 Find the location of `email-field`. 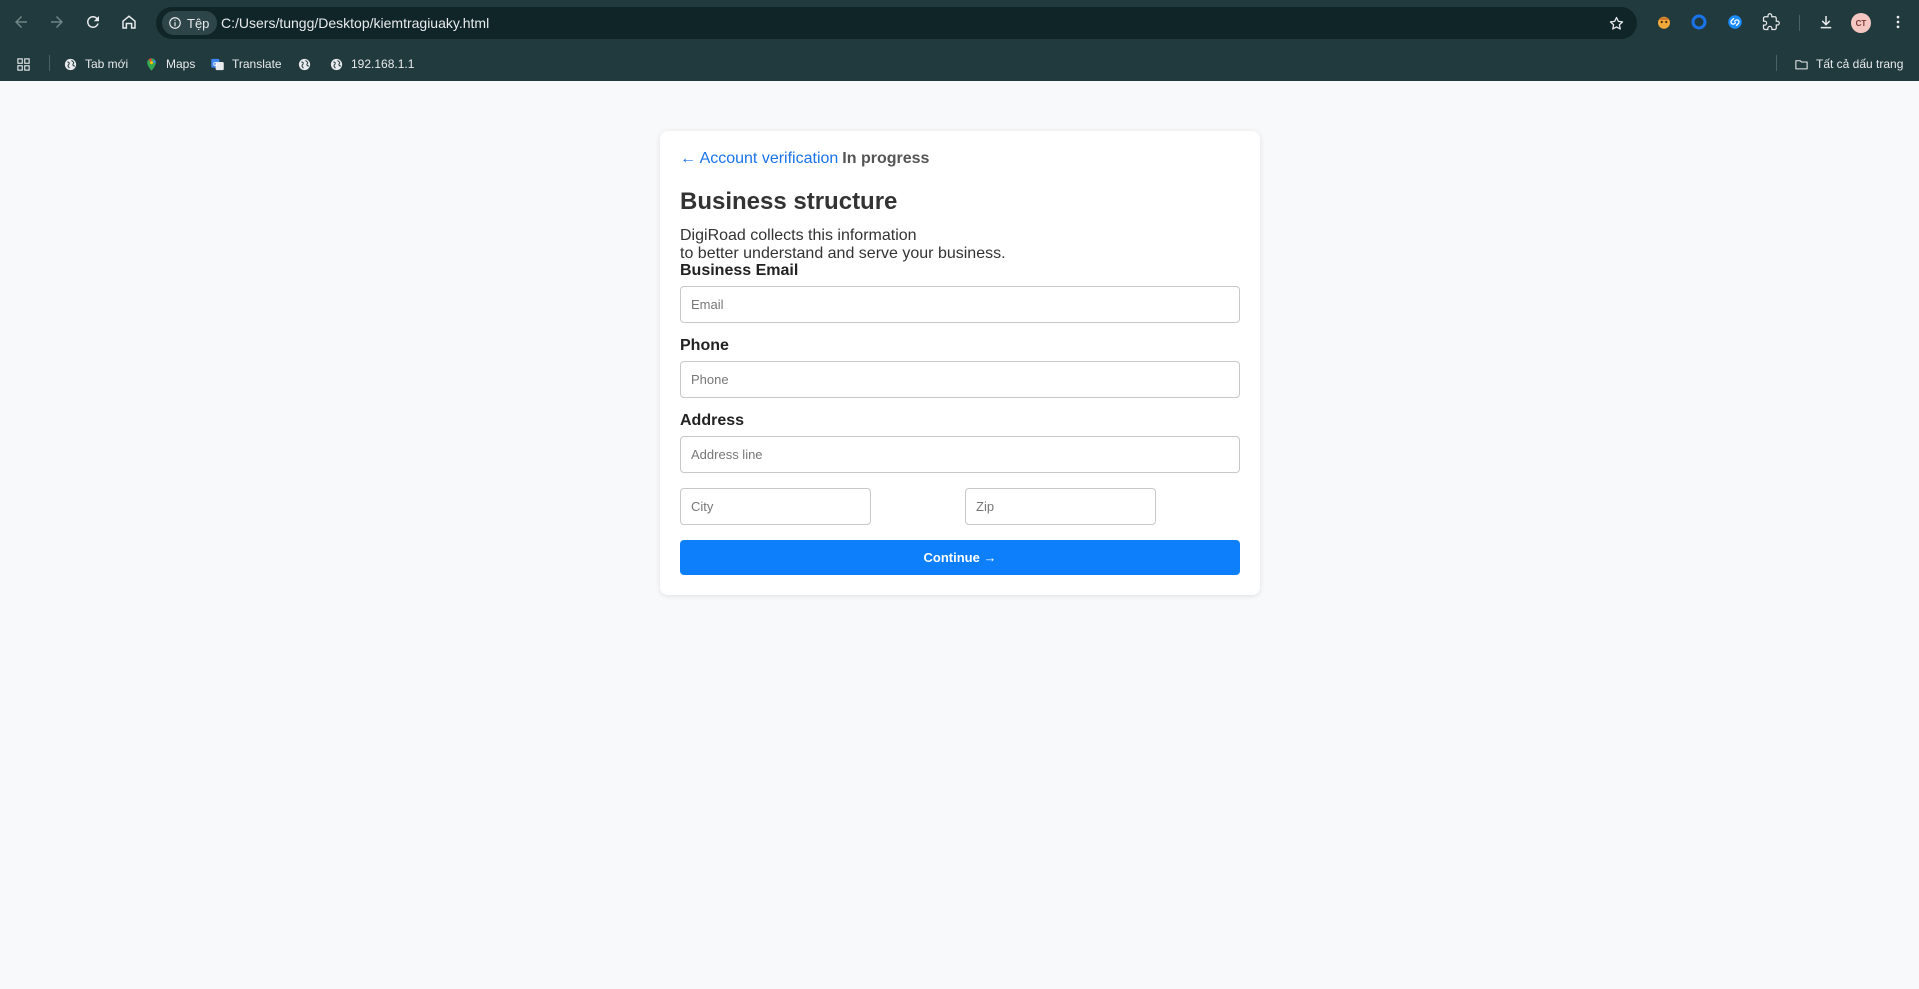

email-field is located at coordinates (960, 304).